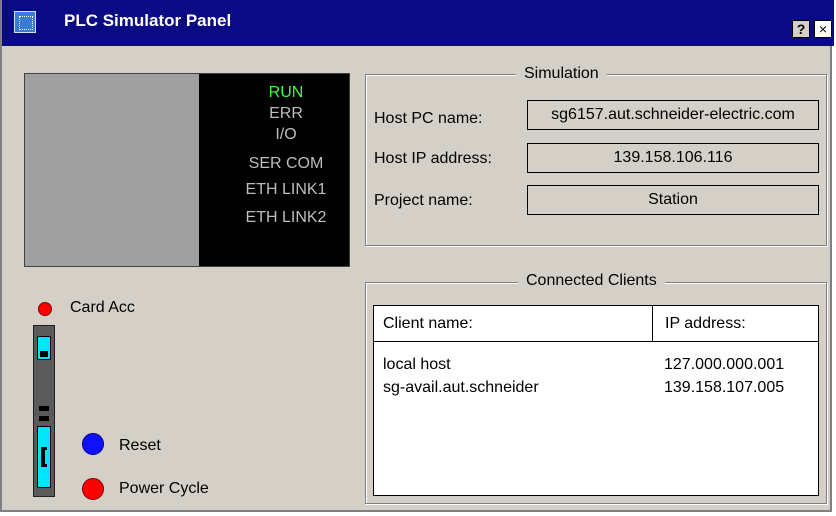 Image resolution: width=836 pixels, height=516 pixels. I want to click on led-run: RUN, so click(286, 92).